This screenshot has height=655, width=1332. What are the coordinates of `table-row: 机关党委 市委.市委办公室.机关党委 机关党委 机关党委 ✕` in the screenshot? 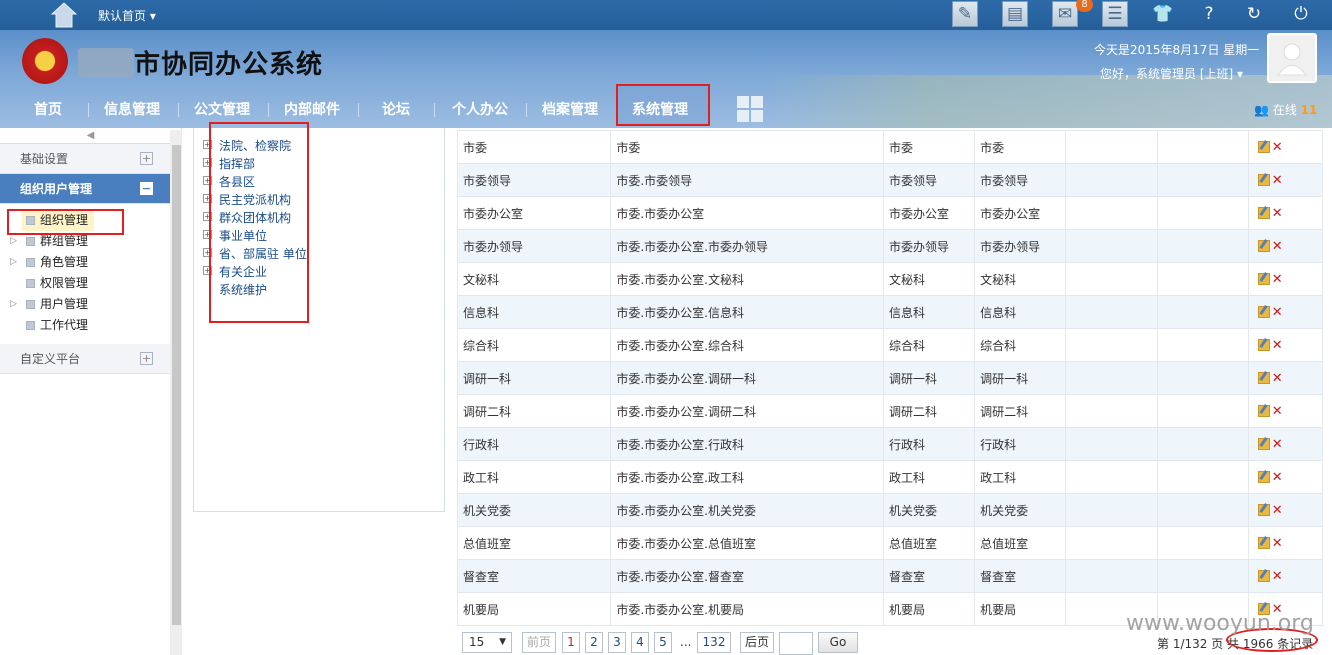 It's located at (890, 510).